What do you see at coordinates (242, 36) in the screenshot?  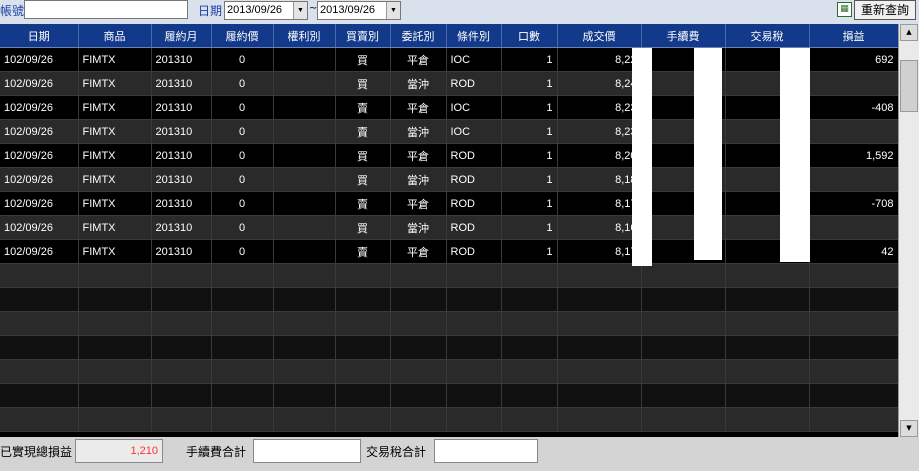 I see `column-header: 履約價` at bounding box center [242, 36].